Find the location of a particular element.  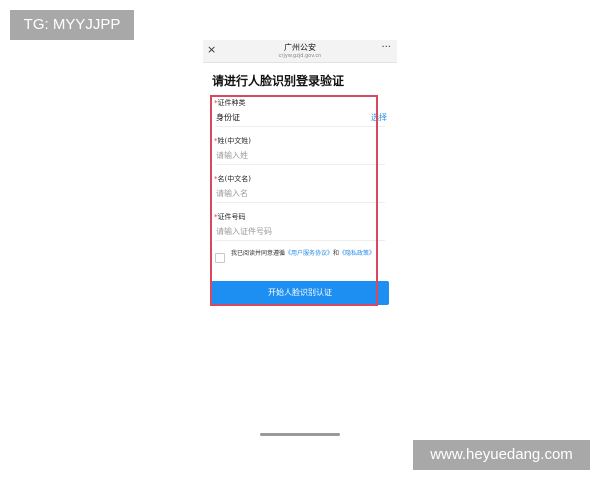

nav-domain: crjyw.gzjd.gov.cn is located at coordinates (300, 56).